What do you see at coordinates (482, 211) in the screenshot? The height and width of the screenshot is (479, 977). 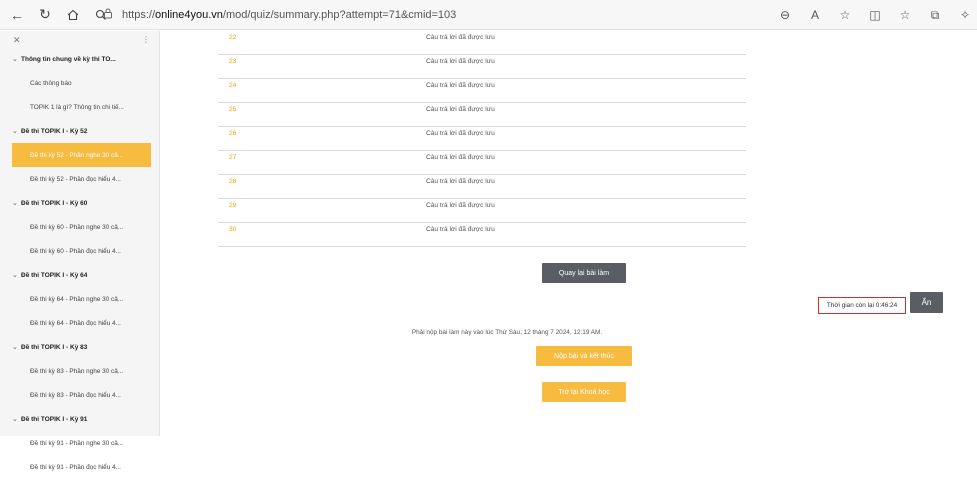 I see `question-row: 29 Câu trả lời đã được lưu` at bounding box center [482, 211].